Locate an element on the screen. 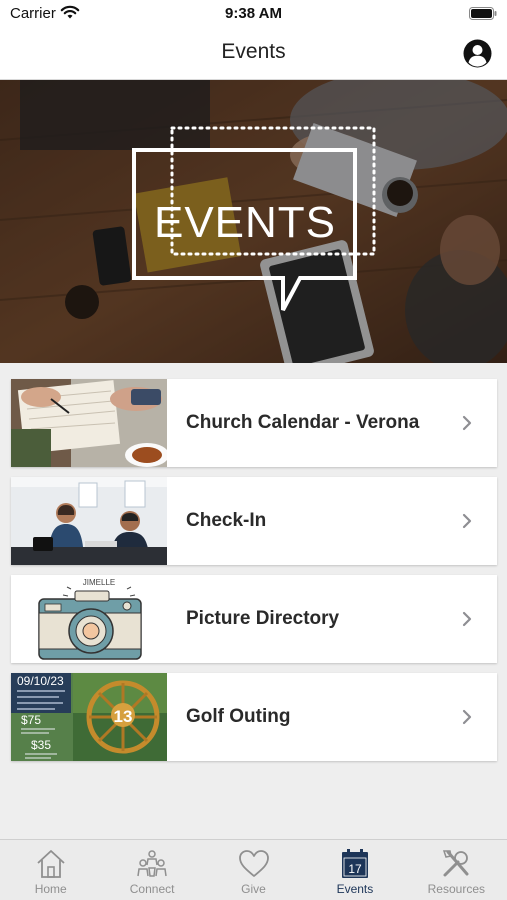  navigation-bar: Events is located at coordinates (253, 54).